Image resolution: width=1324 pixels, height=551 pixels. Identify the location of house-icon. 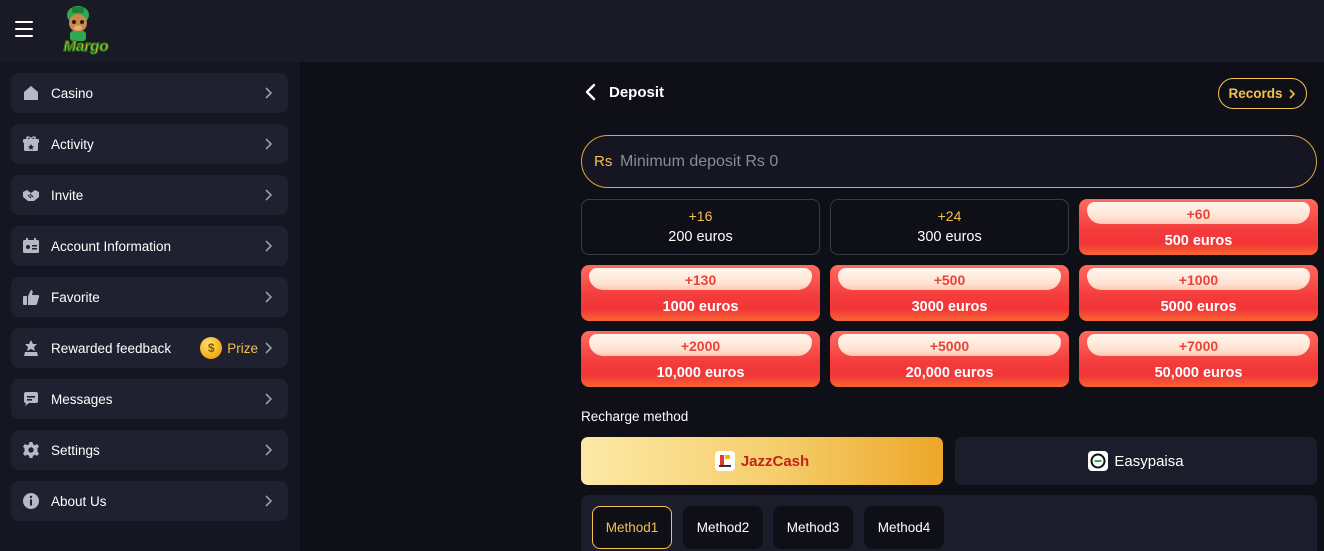
(31, 93).